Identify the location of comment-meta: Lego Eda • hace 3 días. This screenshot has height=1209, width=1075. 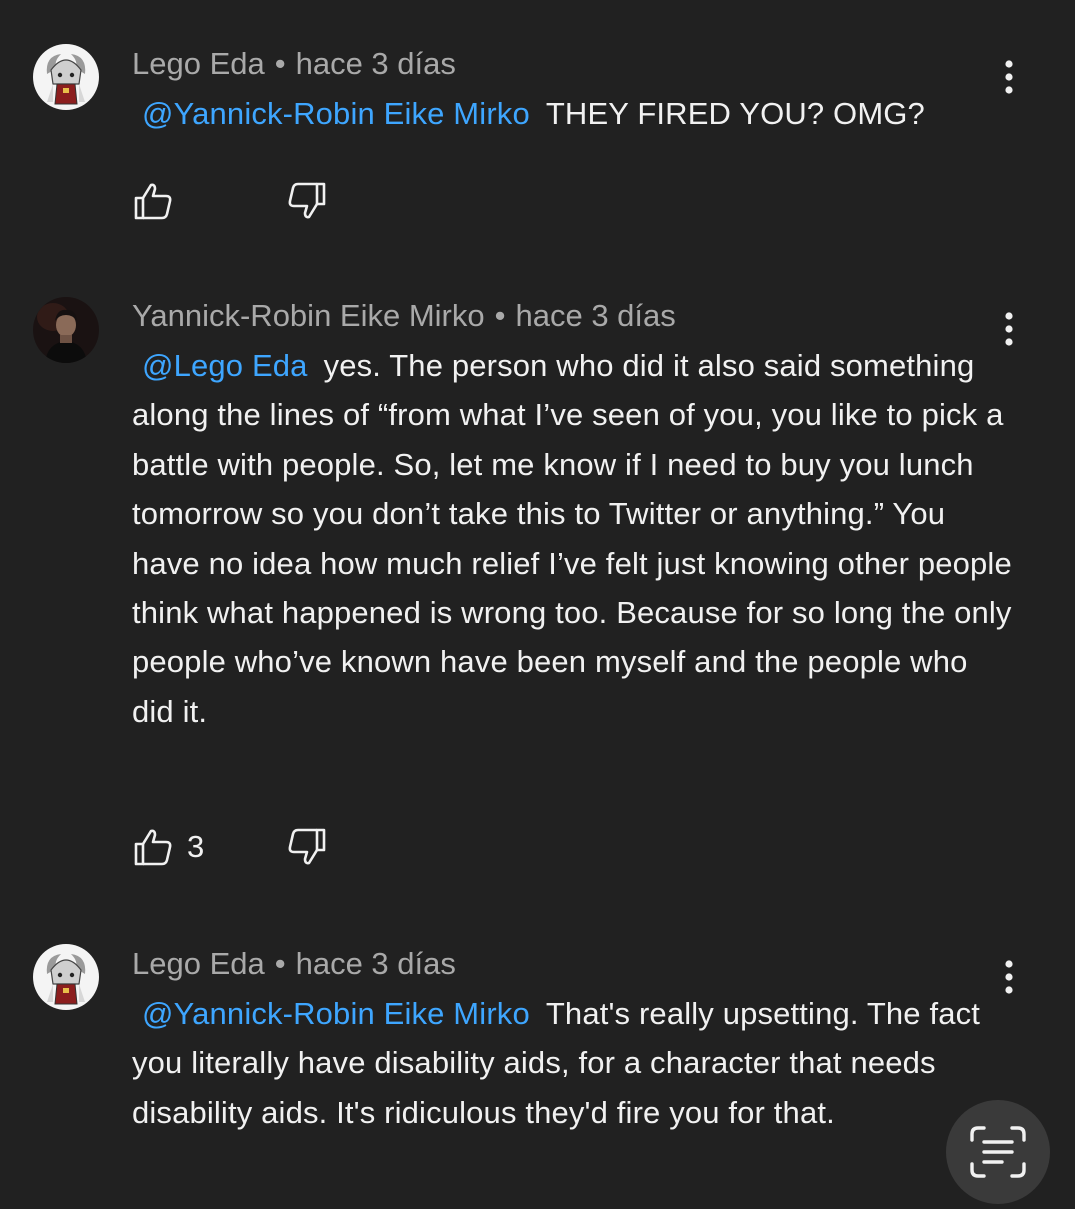
(294, 964).